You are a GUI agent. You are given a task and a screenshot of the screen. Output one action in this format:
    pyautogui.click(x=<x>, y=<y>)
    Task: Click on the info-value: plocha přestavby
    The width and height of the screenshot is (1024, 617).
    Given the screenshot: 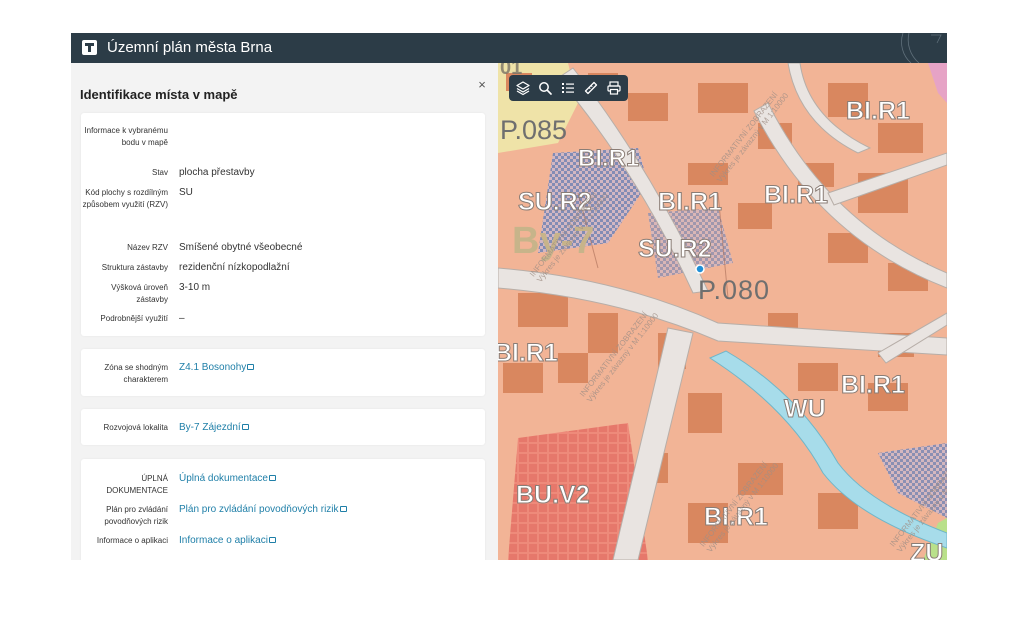 What is the action you would take?
    pyautogui.click(x=217, y=172)
    